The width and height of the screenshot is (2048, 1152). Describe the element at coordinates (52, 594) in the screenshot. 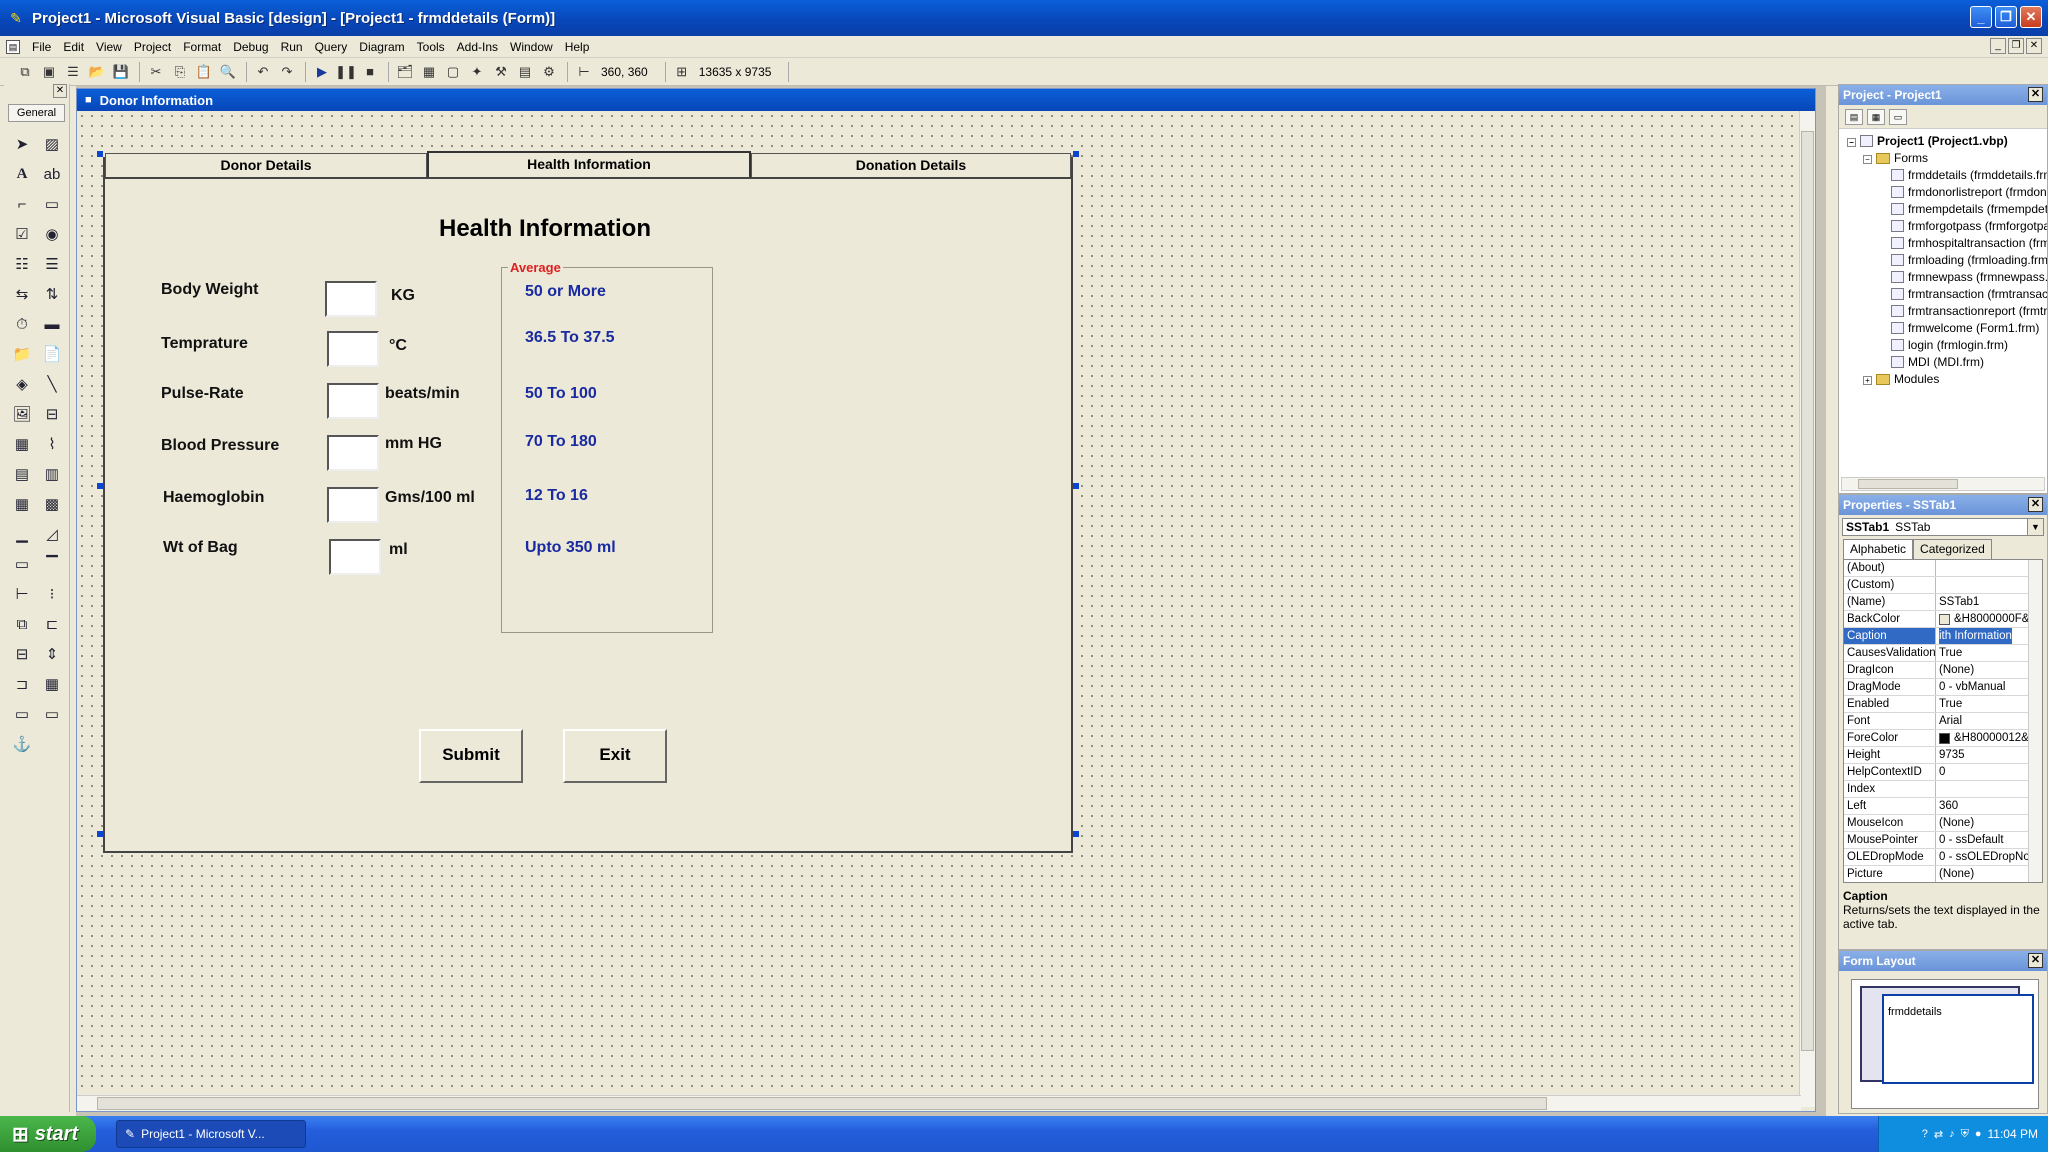

I see `listview-tool-icon: ⁝` at that location.